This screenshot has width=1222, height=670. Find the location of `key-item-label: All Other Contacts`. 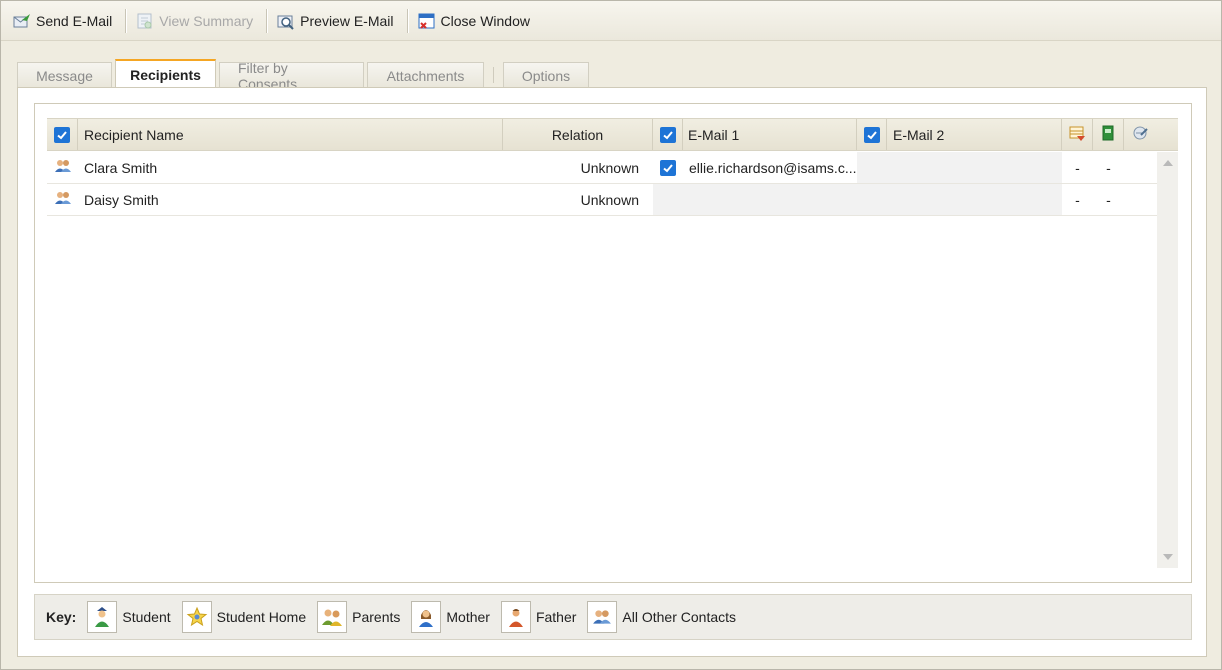

key-item-label: All Other Contacts is located at coordinates (679, 617).